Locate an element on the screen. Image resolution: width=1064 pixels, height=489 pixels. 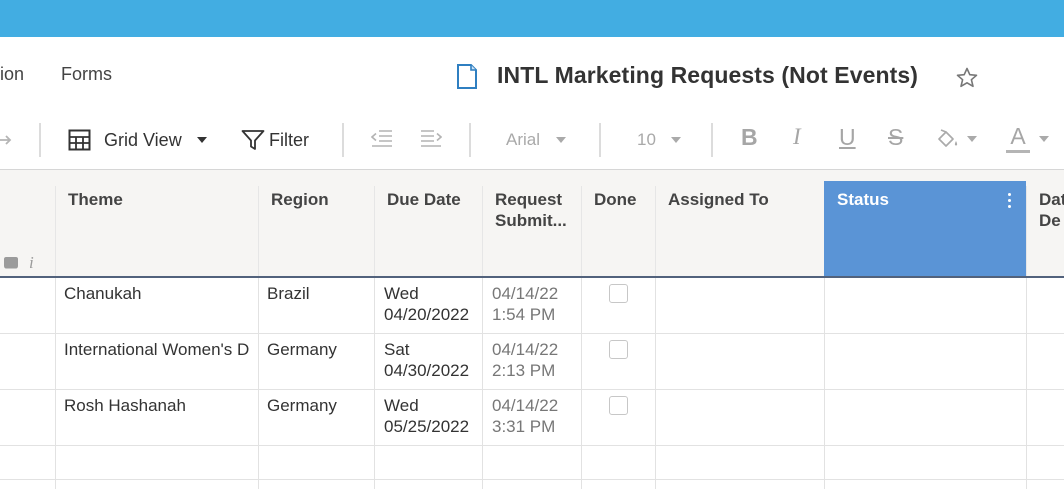
column-header-theme: Theme is located at coordinates (156, 232).